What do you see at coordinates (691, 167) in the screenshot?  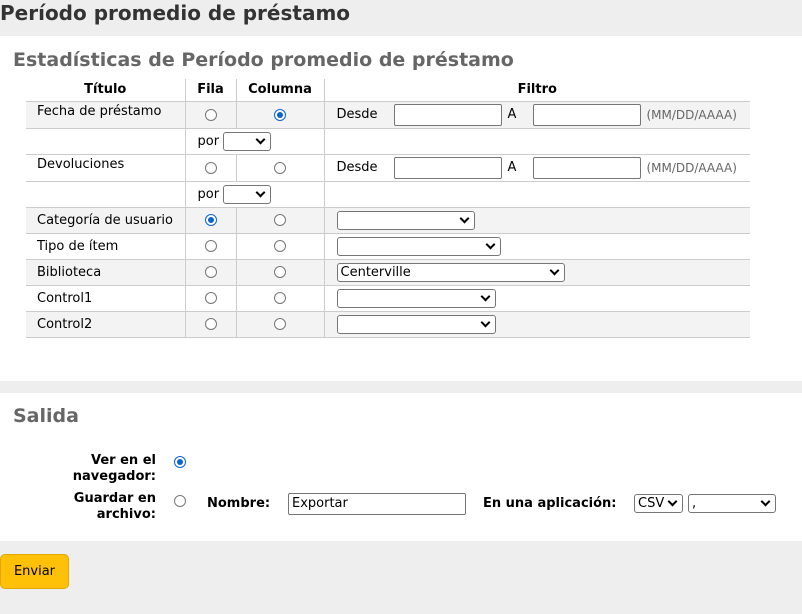 I see `devoluciones-date-hint: (MM/DD/AAAA)` at bounding box center [691, 167].